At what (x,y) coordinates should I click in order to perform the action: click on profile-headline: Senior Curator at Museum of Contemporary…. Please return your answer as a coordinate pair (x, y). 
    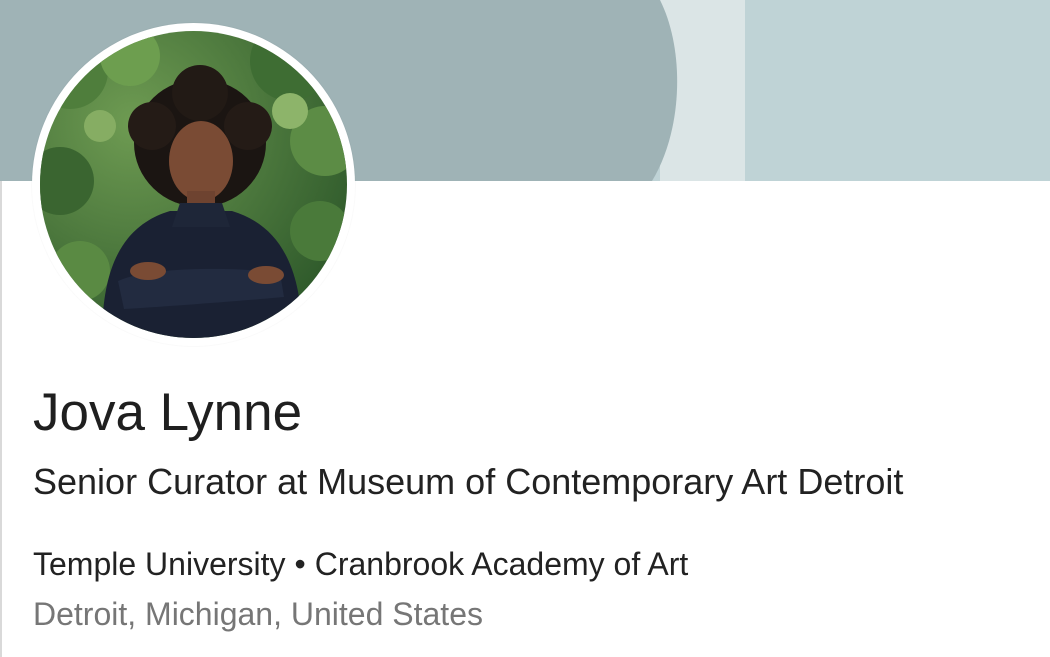
    Looking at the image, I should click on (468, 481).